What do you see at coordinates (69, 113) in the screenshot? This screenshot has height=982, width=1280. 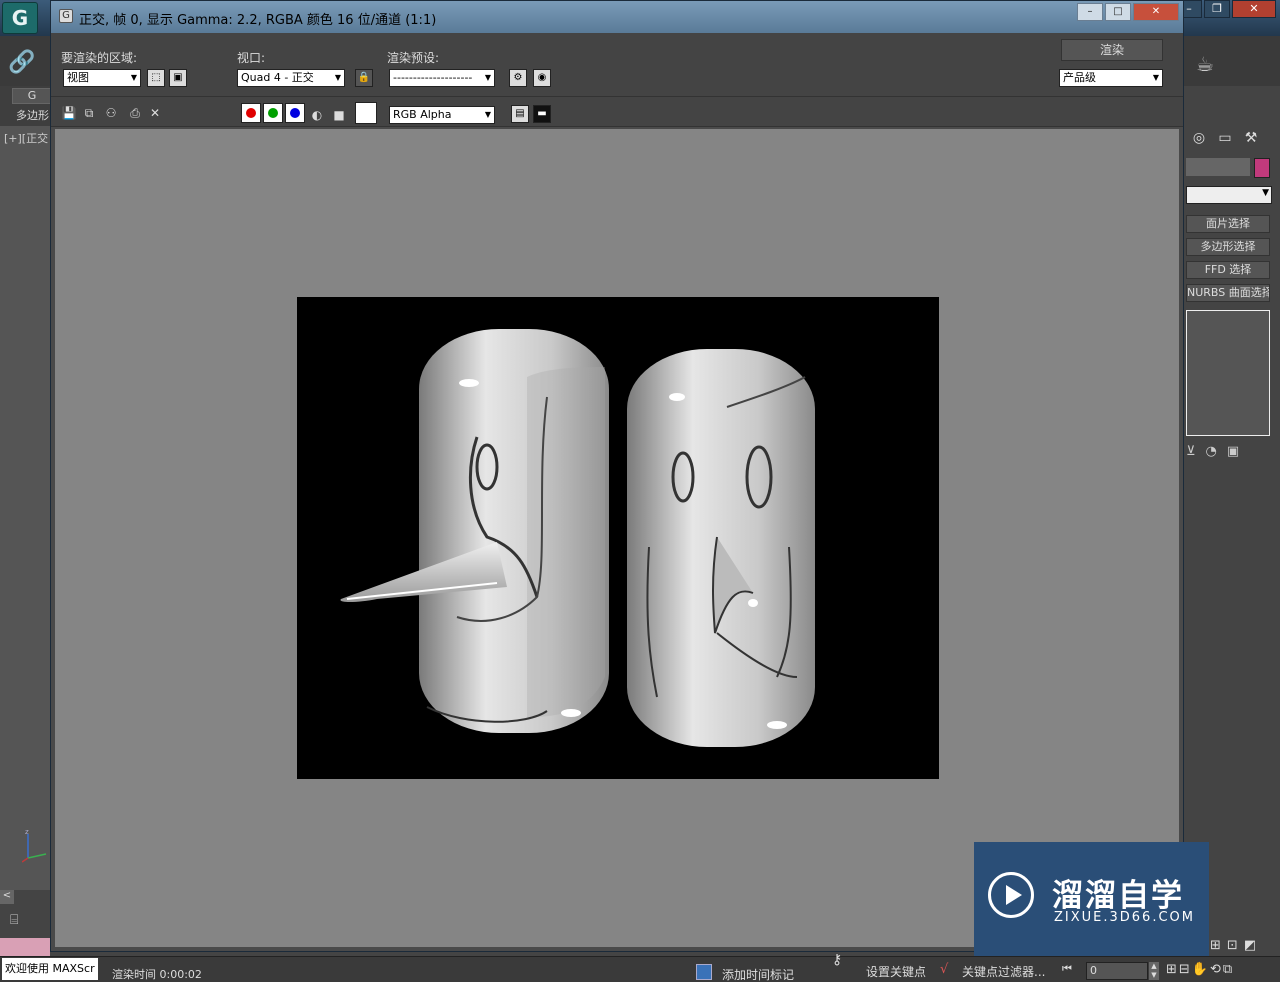 I see `save-image-icon: 💾` at bounding box center [69, 113].